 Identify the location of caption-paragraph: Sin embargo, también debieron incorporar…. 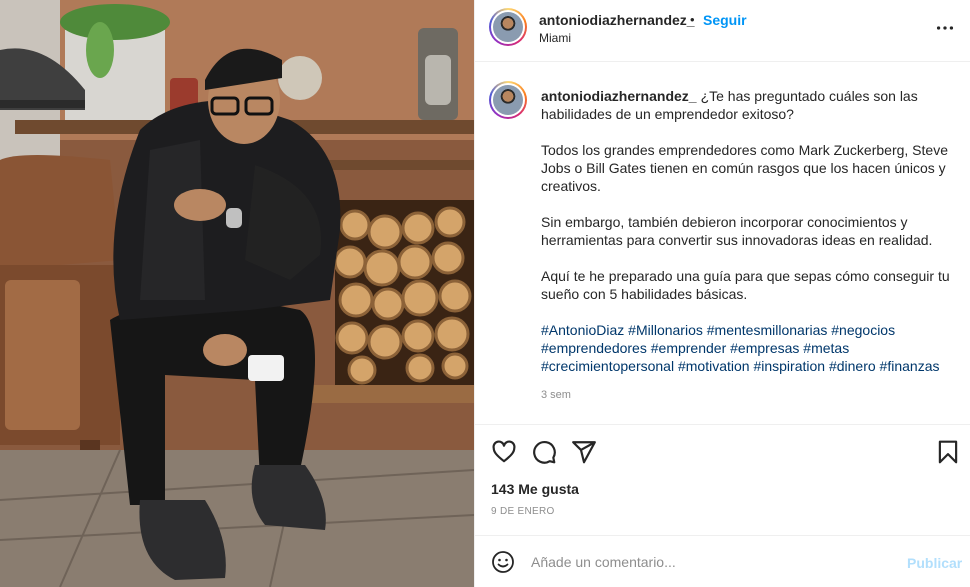
(737, 231).